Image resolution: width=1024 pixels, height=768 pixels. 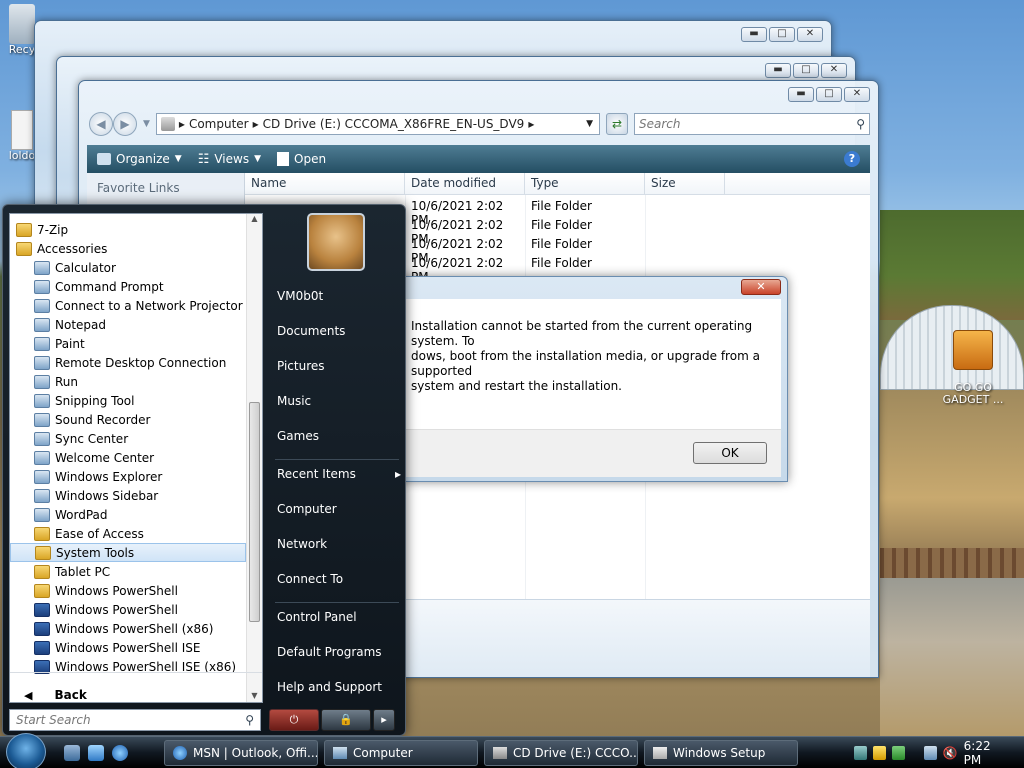 What do you see at coordinates (339, 366) in the screenshot?
I see `start-item-pictures: Pictures` at bounding box center [339, 366].